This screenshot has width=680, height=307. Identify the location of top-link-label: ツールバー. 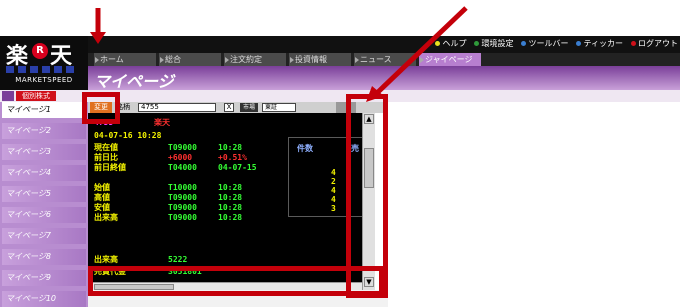
(548, 43).